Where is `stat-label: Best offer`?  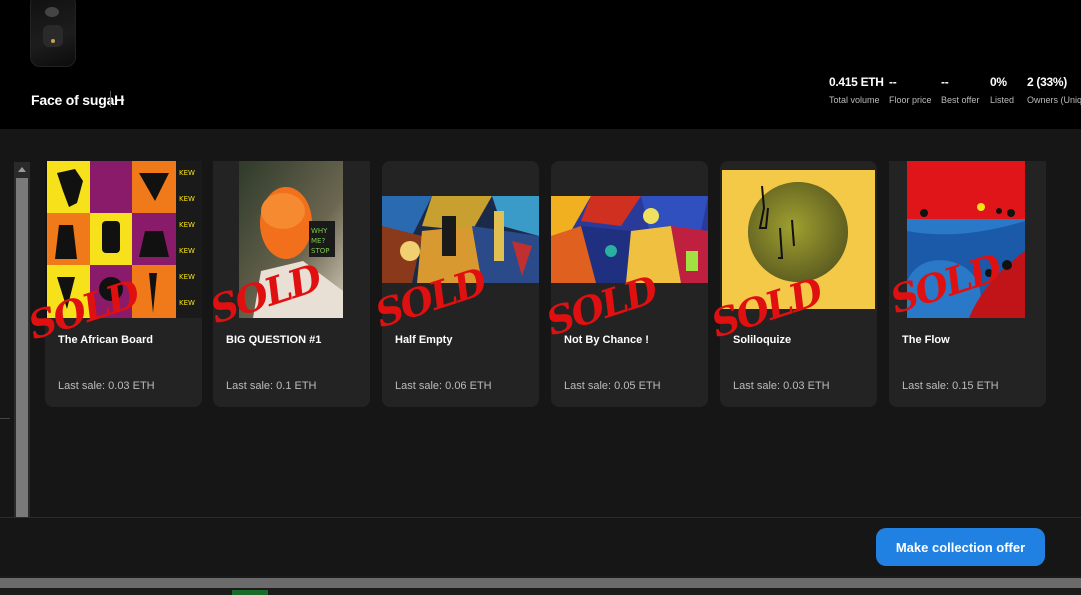
stat-label: Best offer is located at coordinates (960, 100).